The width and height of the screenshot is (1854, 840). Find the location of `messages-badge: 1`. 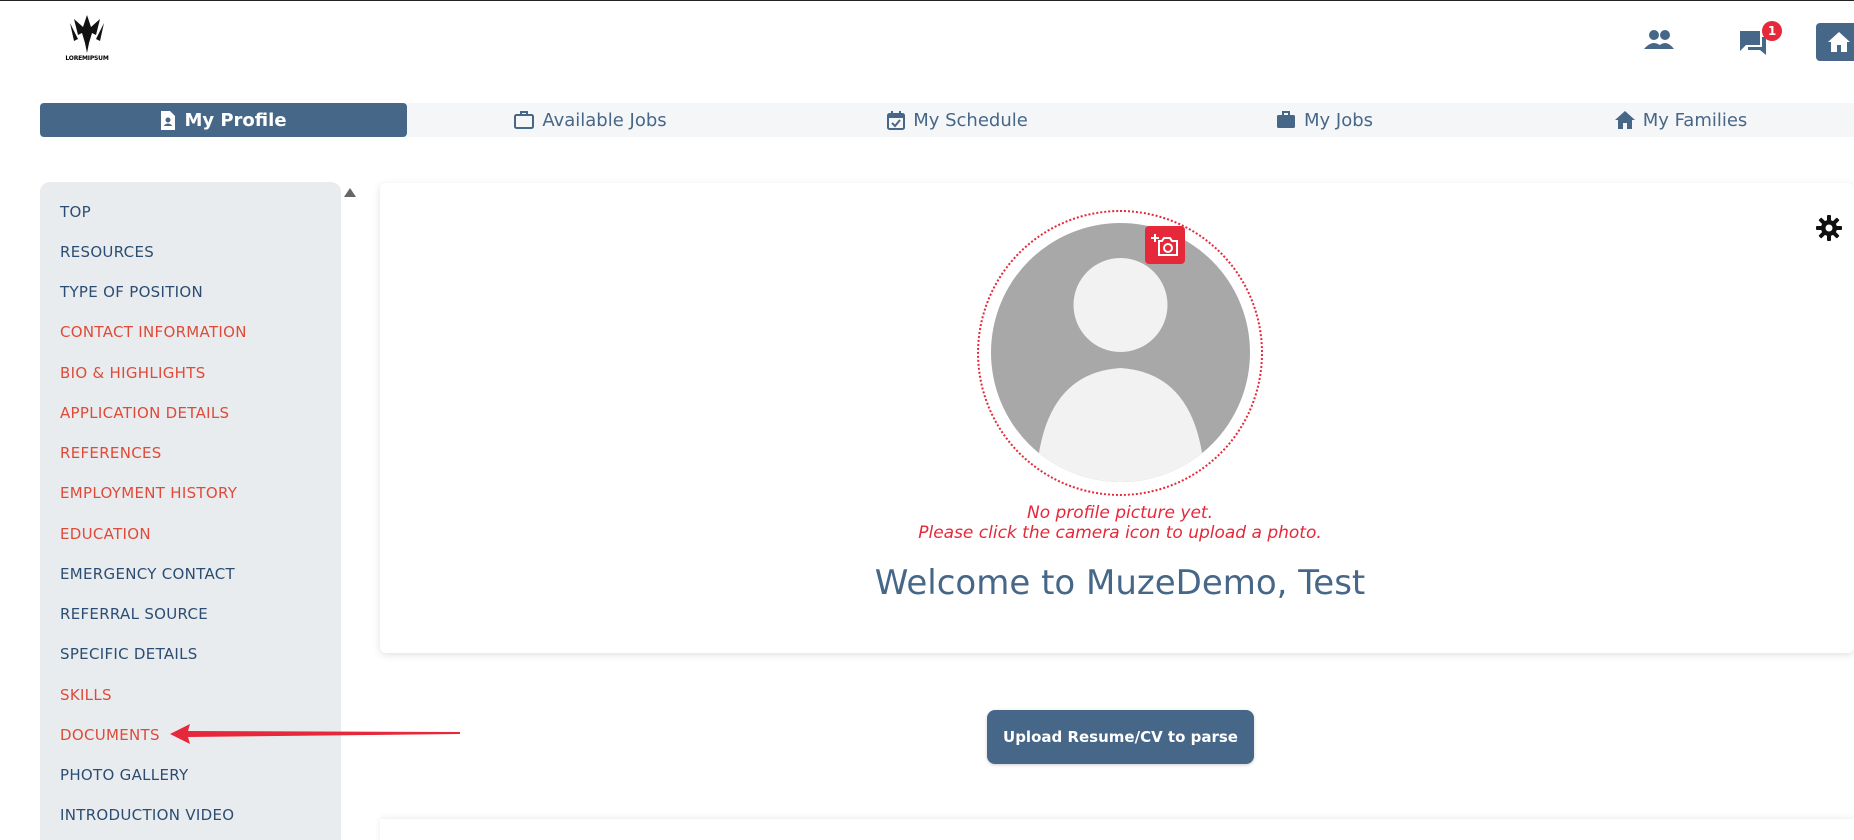

messages-badge: 1 is located at coordinates (1772, 31).